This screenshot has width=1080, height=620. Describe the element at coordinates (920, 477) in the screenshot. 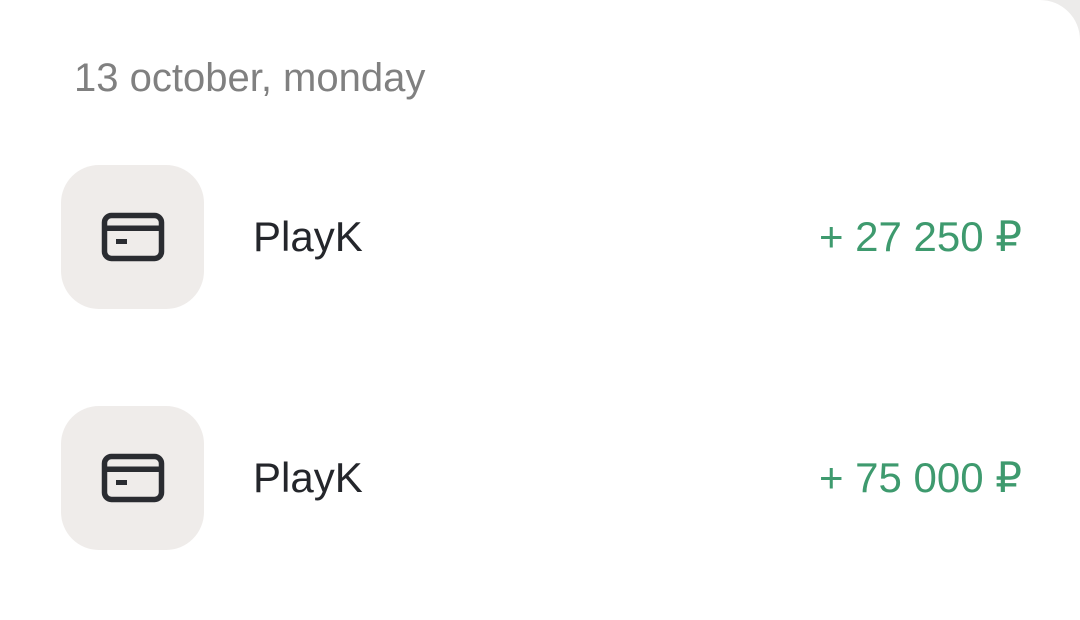

I see `transaction-amount: + 75 000 ₽` at that location.